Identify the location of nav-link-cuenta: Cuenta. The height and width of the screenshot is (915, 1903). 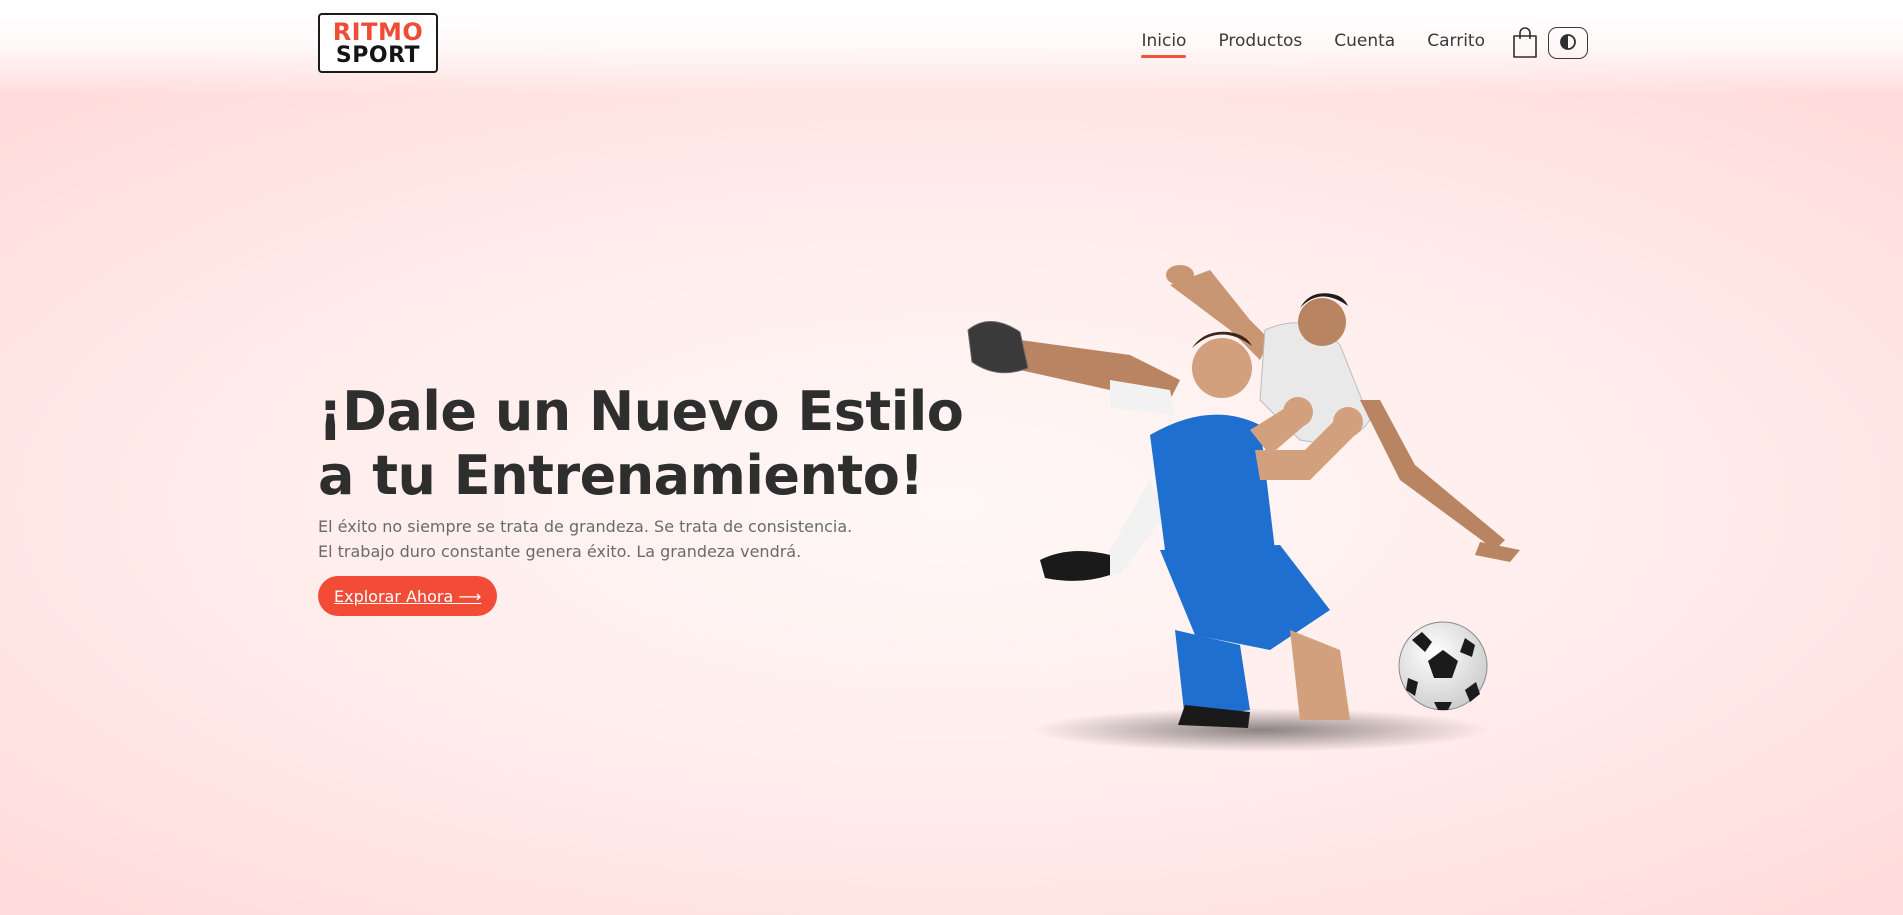
(1364, 43).